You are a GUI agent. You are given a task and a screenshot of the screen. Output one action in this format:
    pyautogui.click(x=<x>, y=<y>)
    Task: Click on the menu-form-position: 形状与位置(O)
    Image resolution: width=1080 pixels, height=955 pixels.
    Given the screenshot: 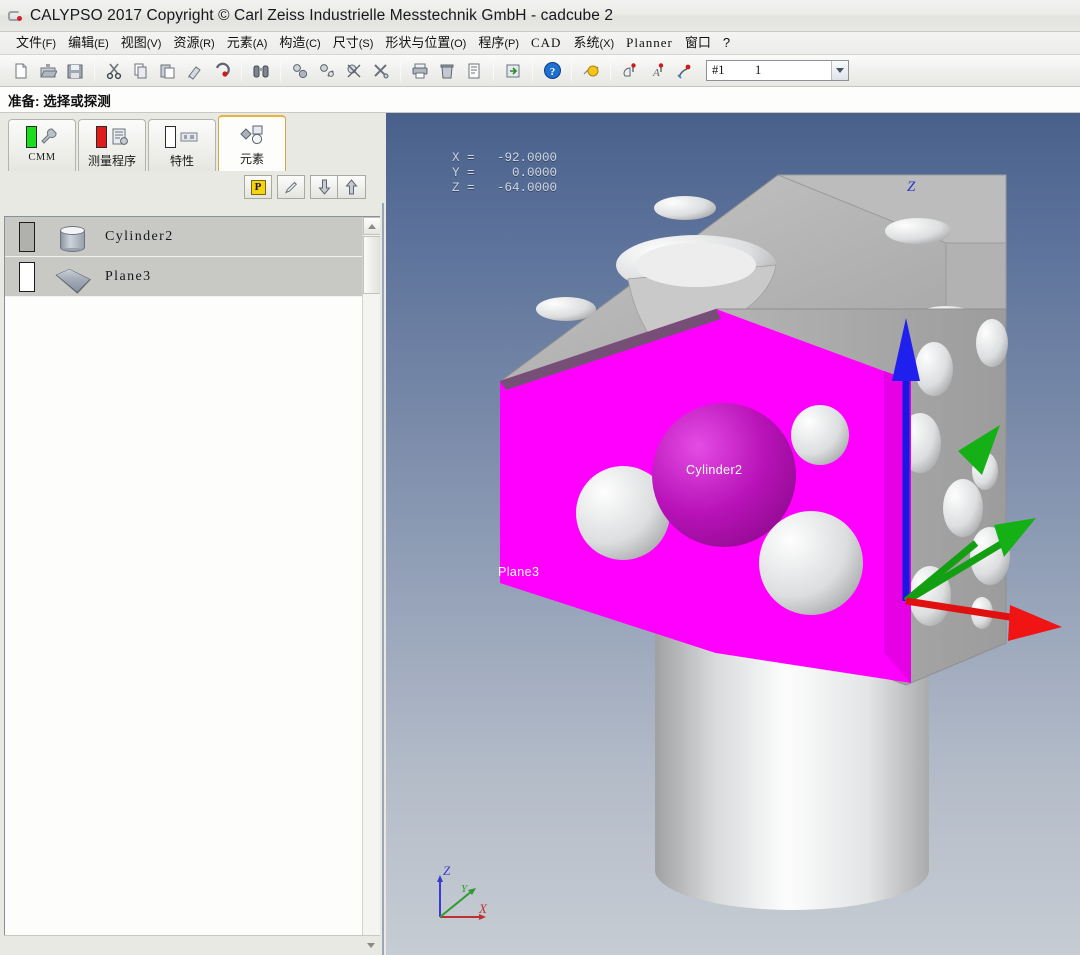 What is the action you would take?
    pyautogui.click(x=425, y=43)
    